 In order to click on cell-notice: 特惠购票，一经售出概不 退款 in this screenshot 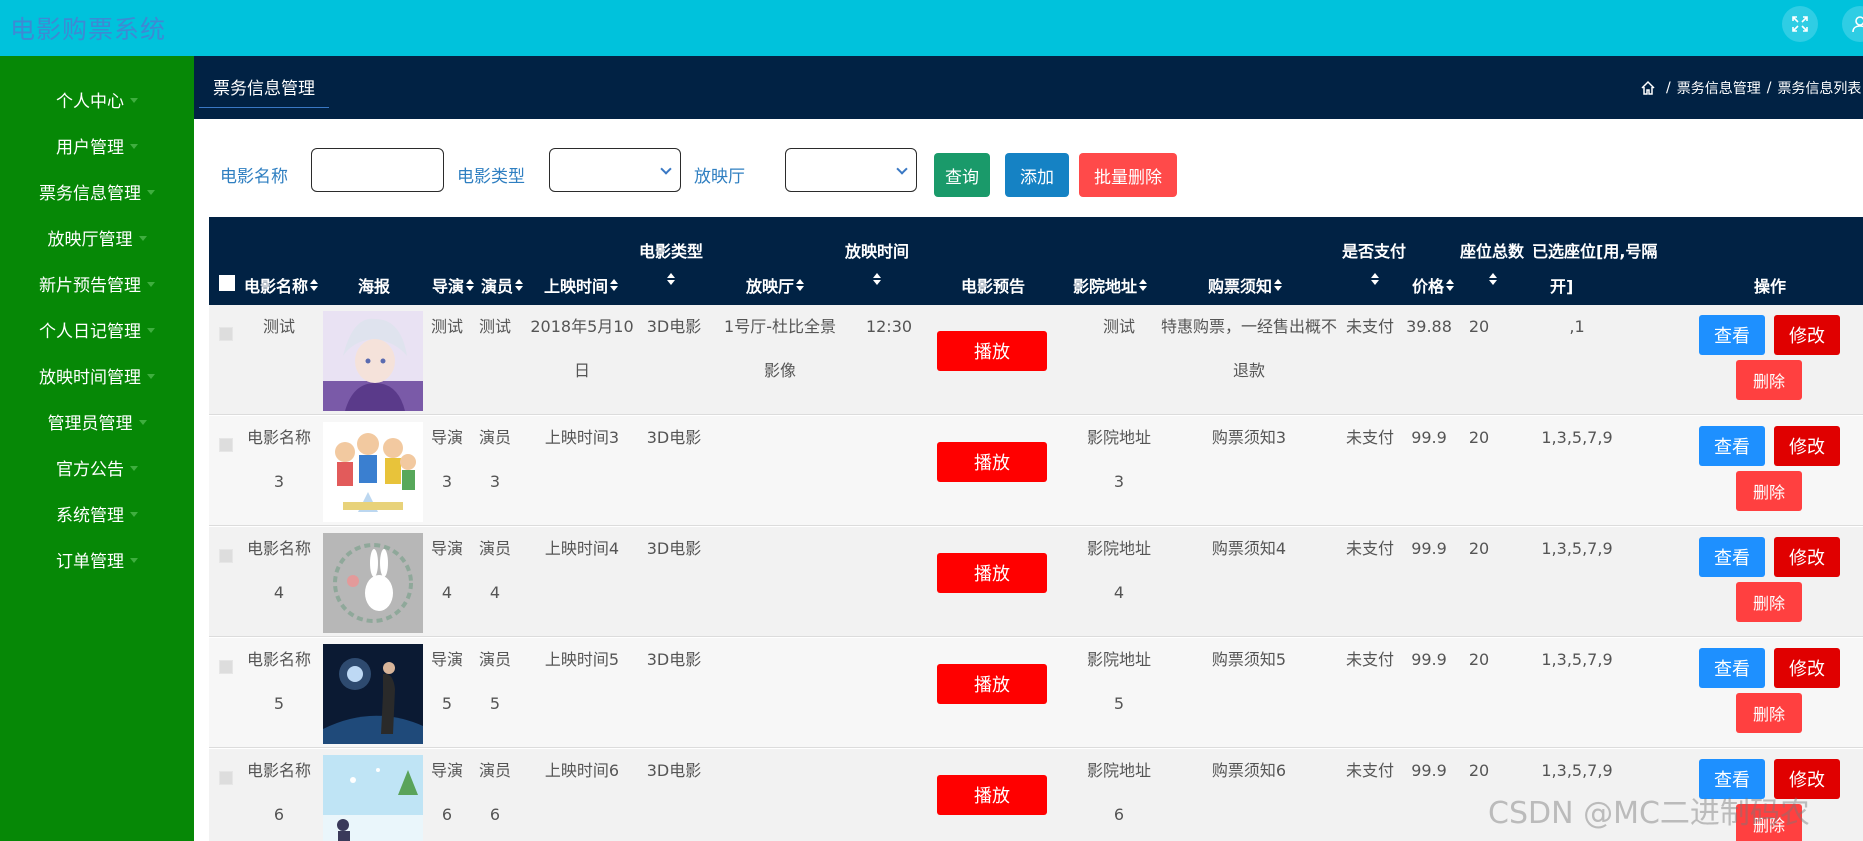, I will do `click(1248, 348)`.